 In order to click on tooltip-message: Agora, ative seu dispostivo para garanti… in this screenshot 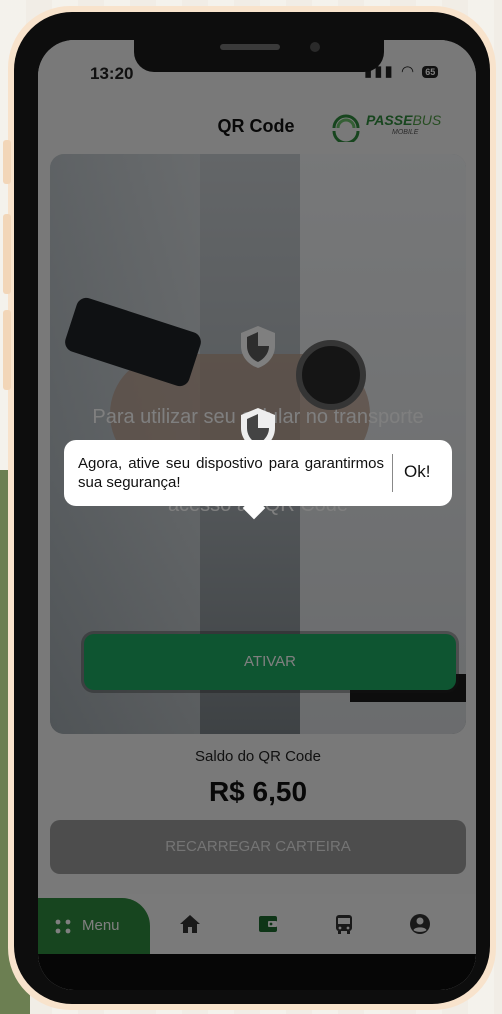, I will do `click(231, 473)`.